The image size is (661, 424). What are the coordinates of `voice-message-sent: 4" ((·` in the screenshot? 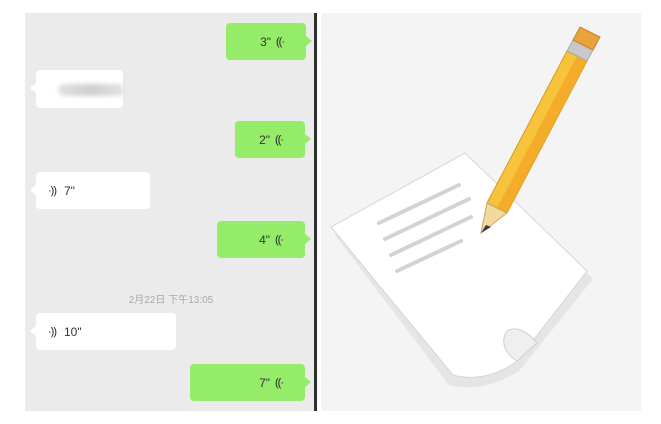 It's located at (264, 239).